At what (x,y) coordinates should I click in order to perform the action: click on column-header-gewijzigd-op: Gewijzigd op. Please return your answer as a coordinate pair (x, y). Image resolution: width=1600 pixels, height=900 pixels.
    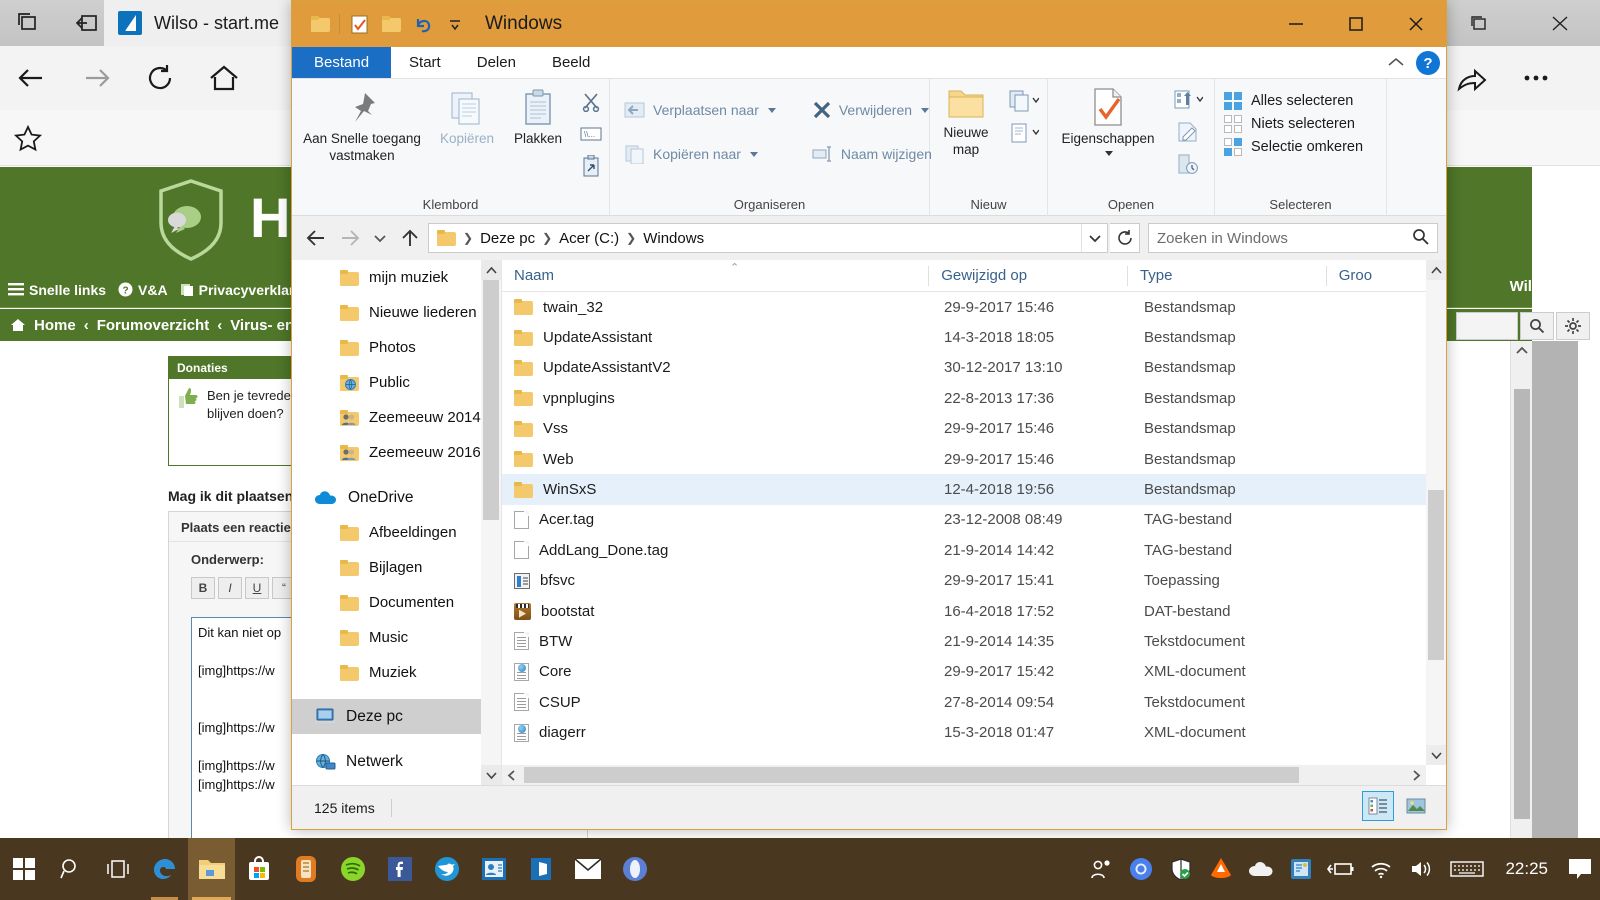
    Looking at the image, I should click on (1028, 276).